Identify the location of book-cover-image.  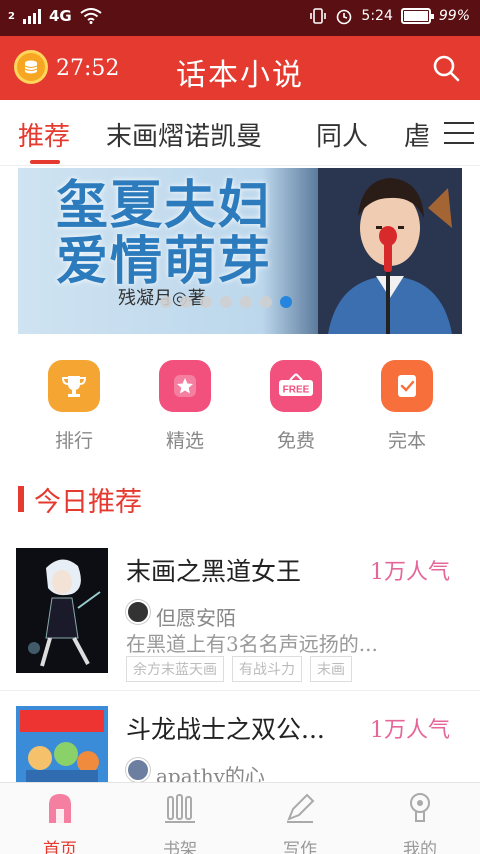
(62, 610).